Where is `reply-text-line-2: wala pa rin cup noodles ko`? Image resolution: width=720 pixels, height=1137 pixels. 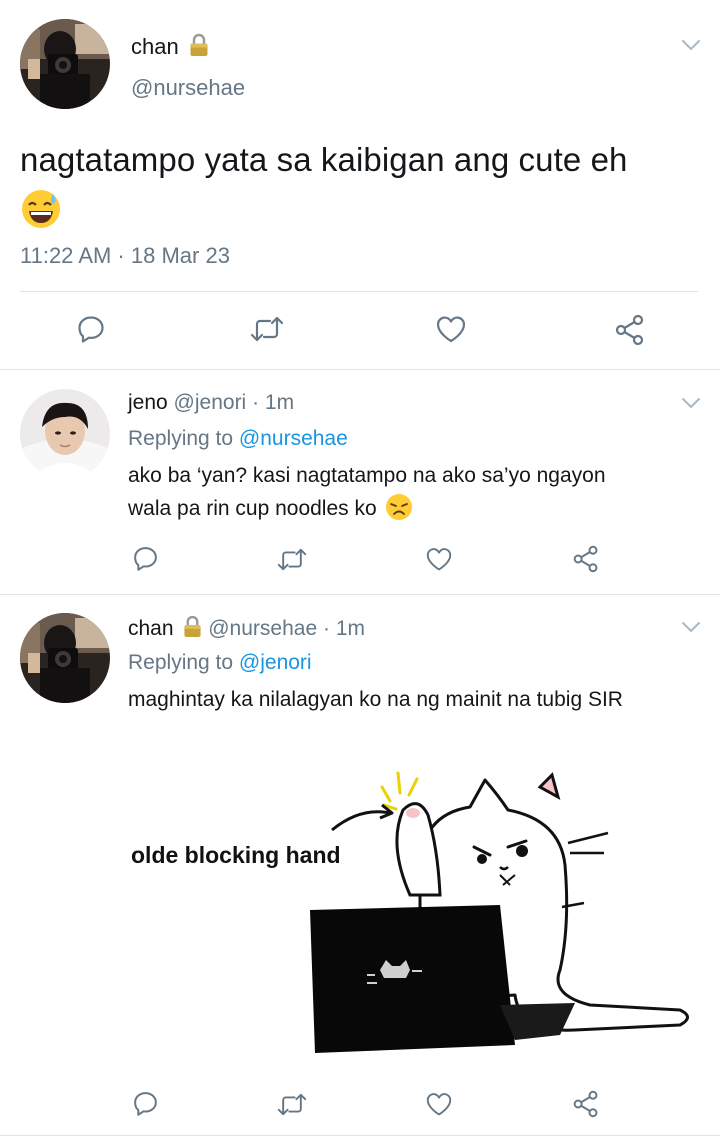 reply-text-line-2: wala pa rin cup noodles ko is located at coordinates (270, 512).